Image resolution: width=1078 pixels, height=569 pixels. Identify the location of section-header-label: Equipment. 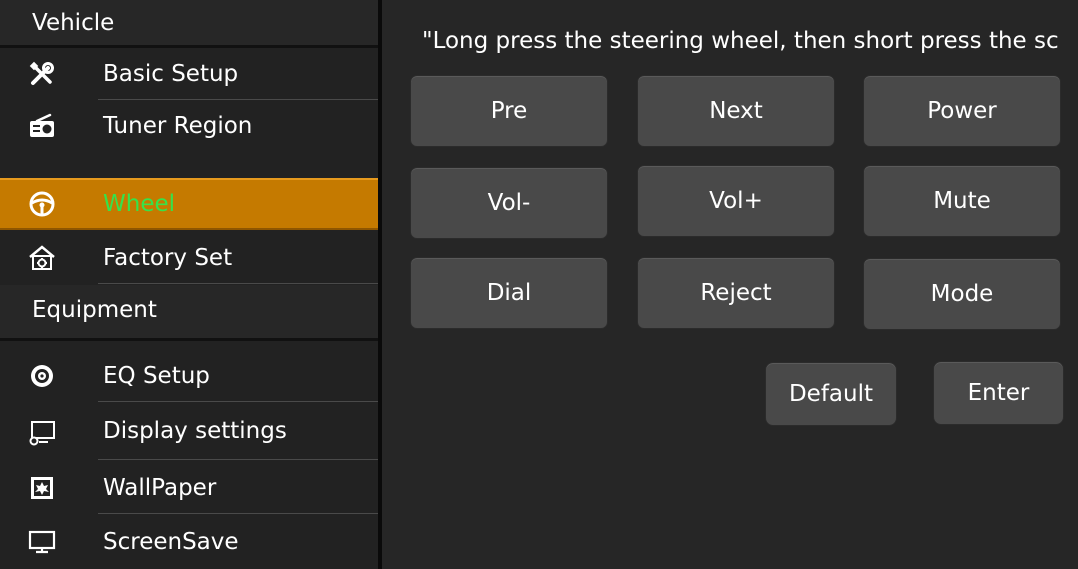
(94, 310).